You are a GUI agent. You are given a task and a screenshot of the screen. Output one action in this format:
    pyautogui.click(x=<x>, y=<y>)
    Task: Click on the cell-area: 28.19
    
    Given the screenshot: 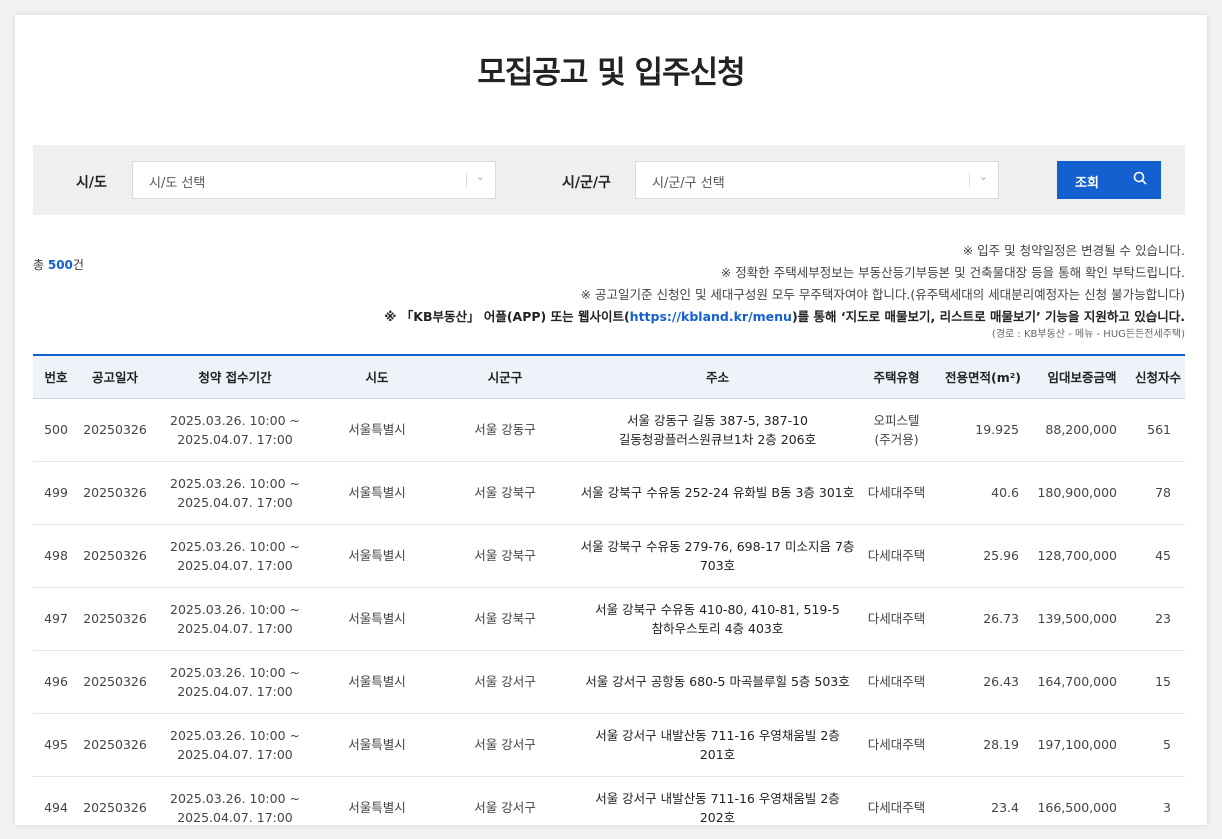 What is the action you would take?
    pyautogui.click(x=983, y=745)
    